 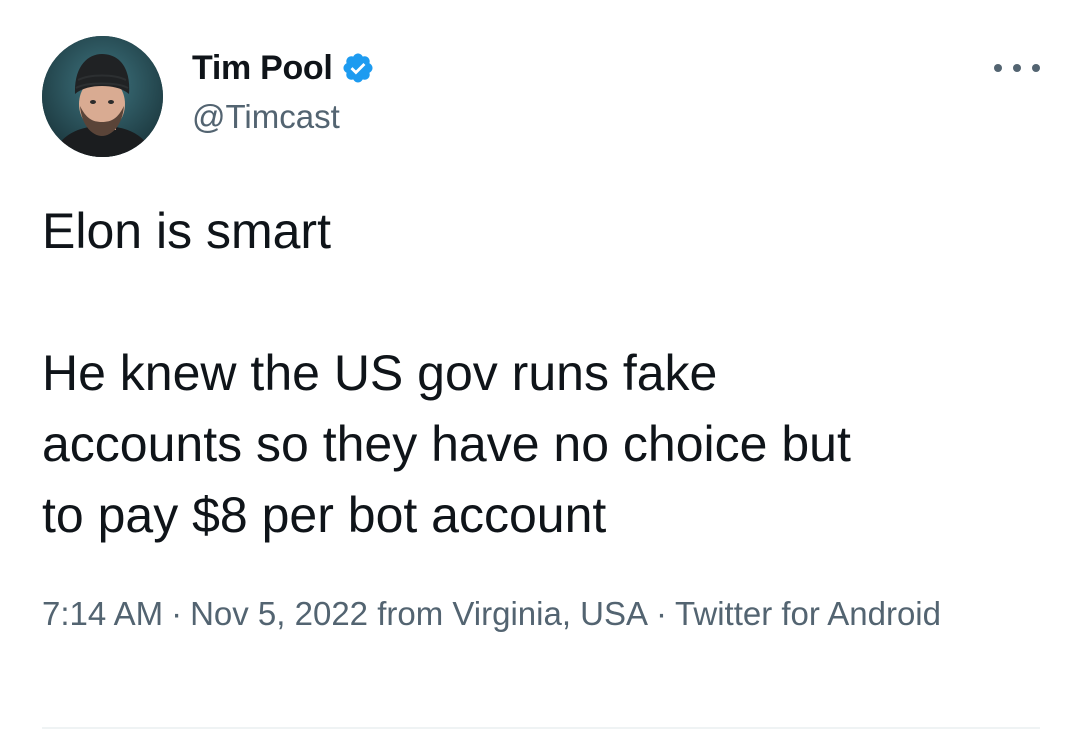 I want to click on tweet-paragraph-2-line-3: to pay $8 per bot account, so click(x=324, y=515).